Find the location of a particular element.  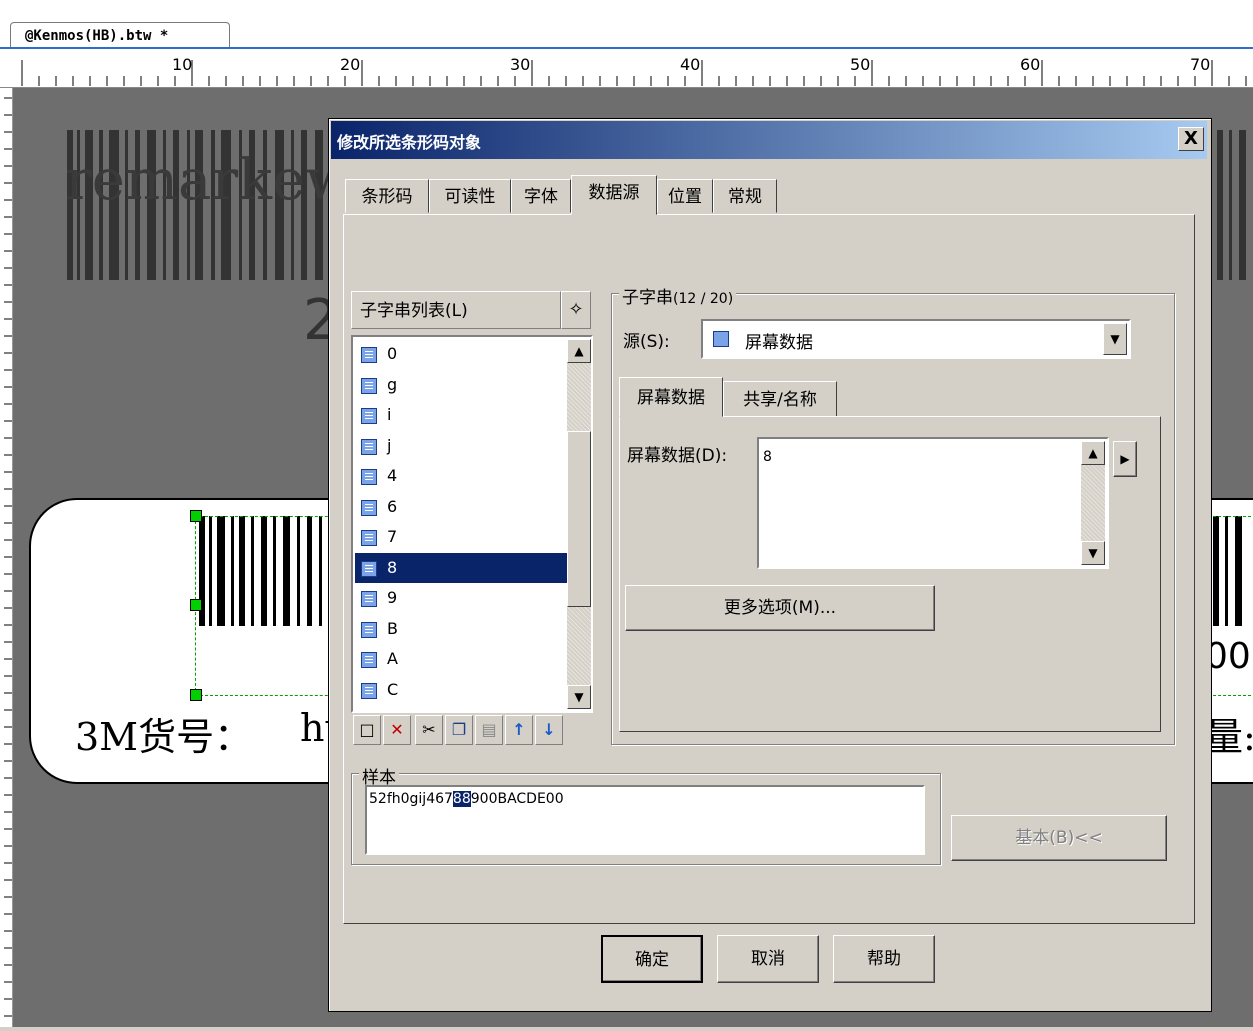

move-down-button: ↓ is located at coordinates (549, 730).